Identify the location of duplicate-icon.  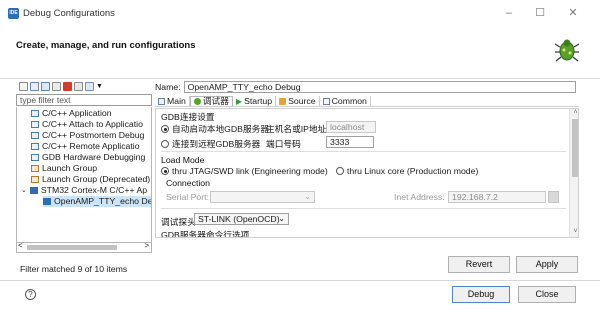
(56, 86).